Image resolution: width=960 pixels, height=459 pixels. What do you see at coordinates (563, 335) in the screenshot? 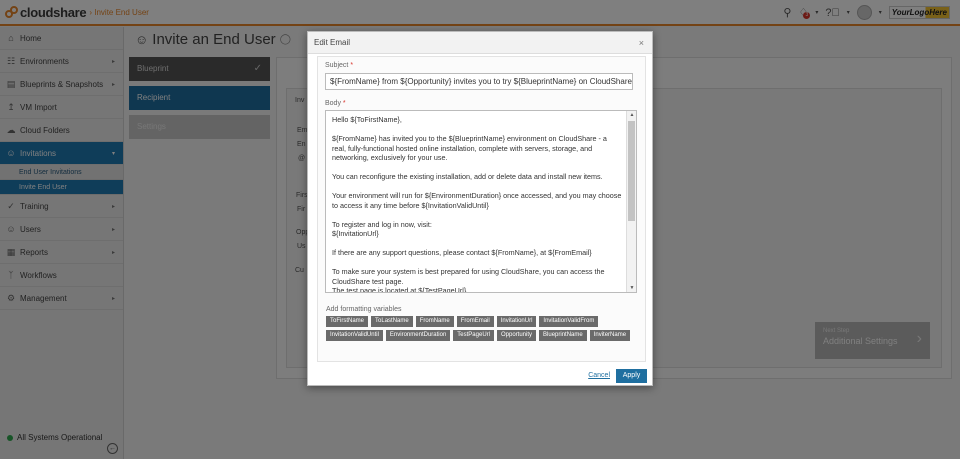
I see `variable-chip: BlueprintName` at bounding box center [563, 335].